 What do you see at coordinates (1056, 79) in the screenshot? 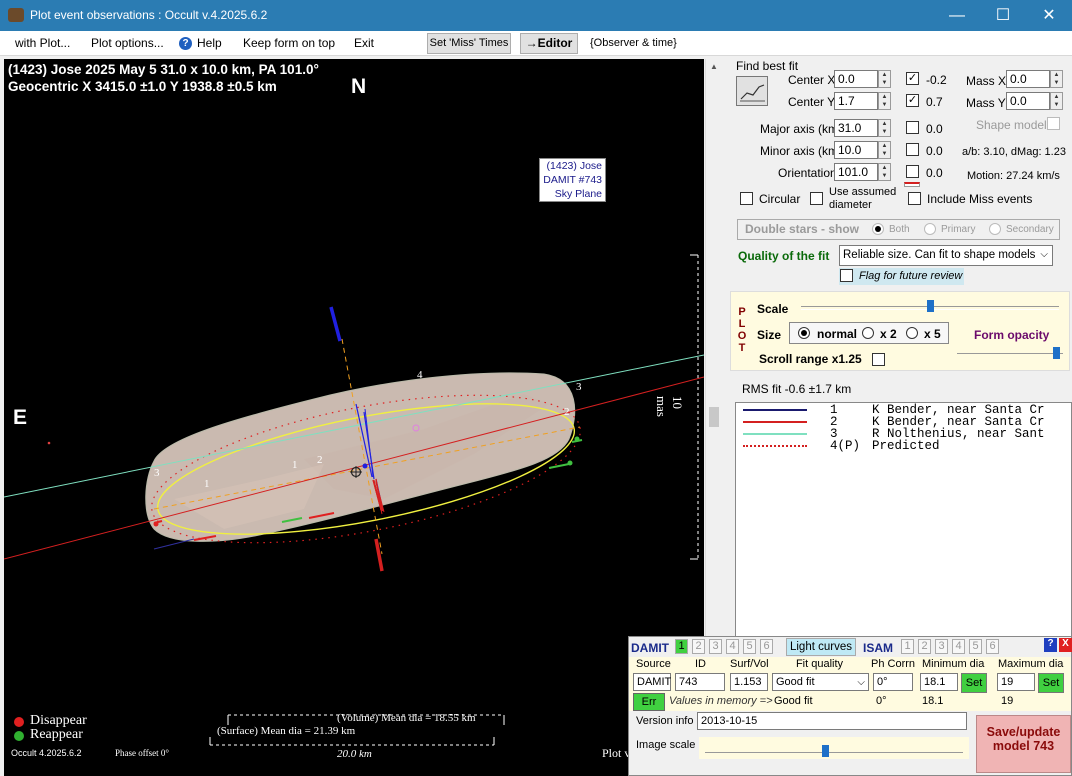
I see `mass-x-spinner: ▲ ▼` at bounding box center [1056, 79].